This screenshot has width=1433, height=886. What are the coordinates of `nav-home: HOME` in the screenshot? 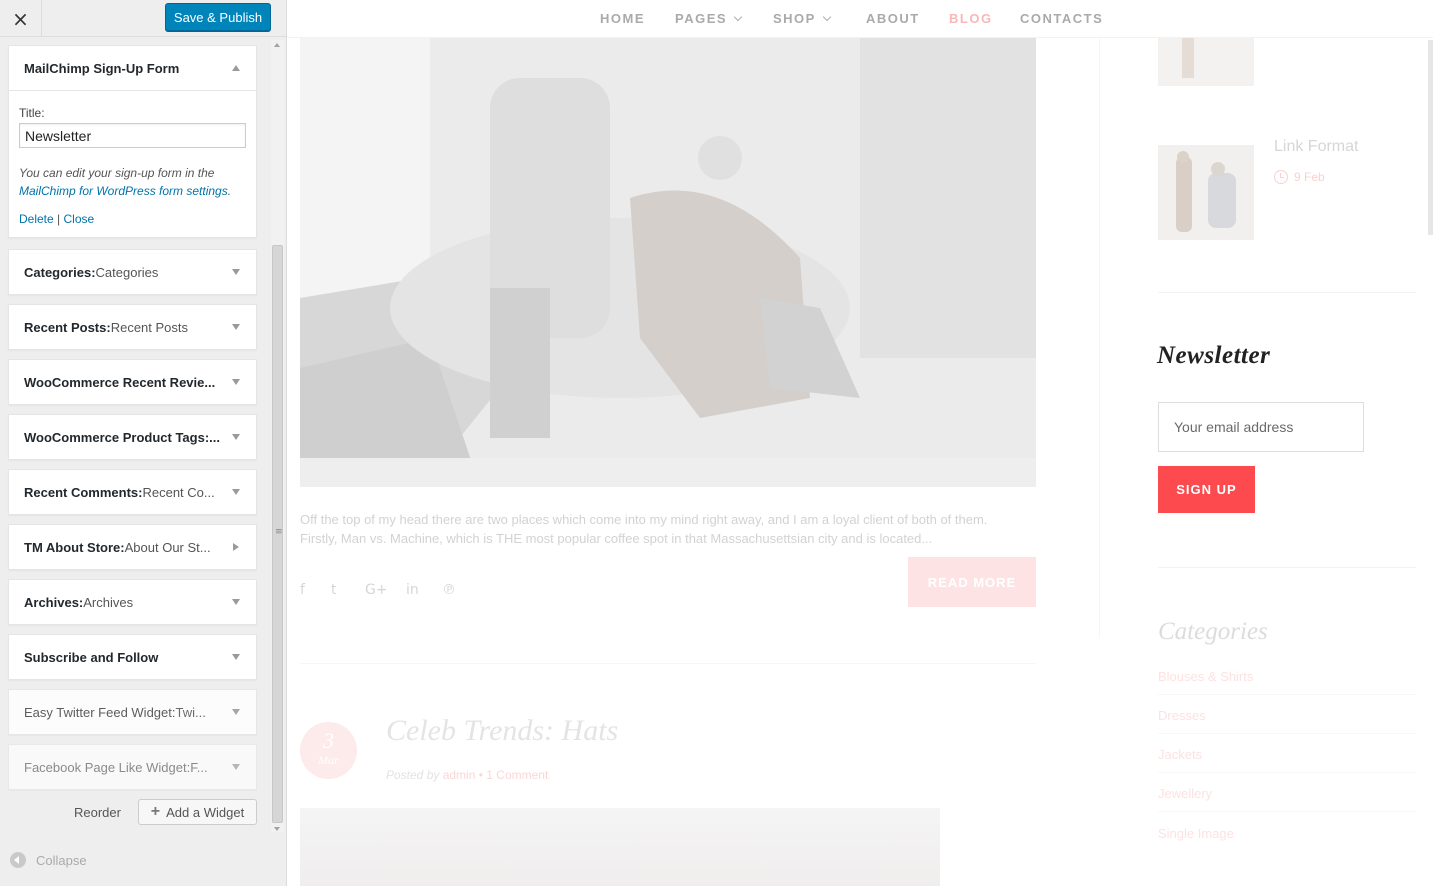 It's located at (622, 18).